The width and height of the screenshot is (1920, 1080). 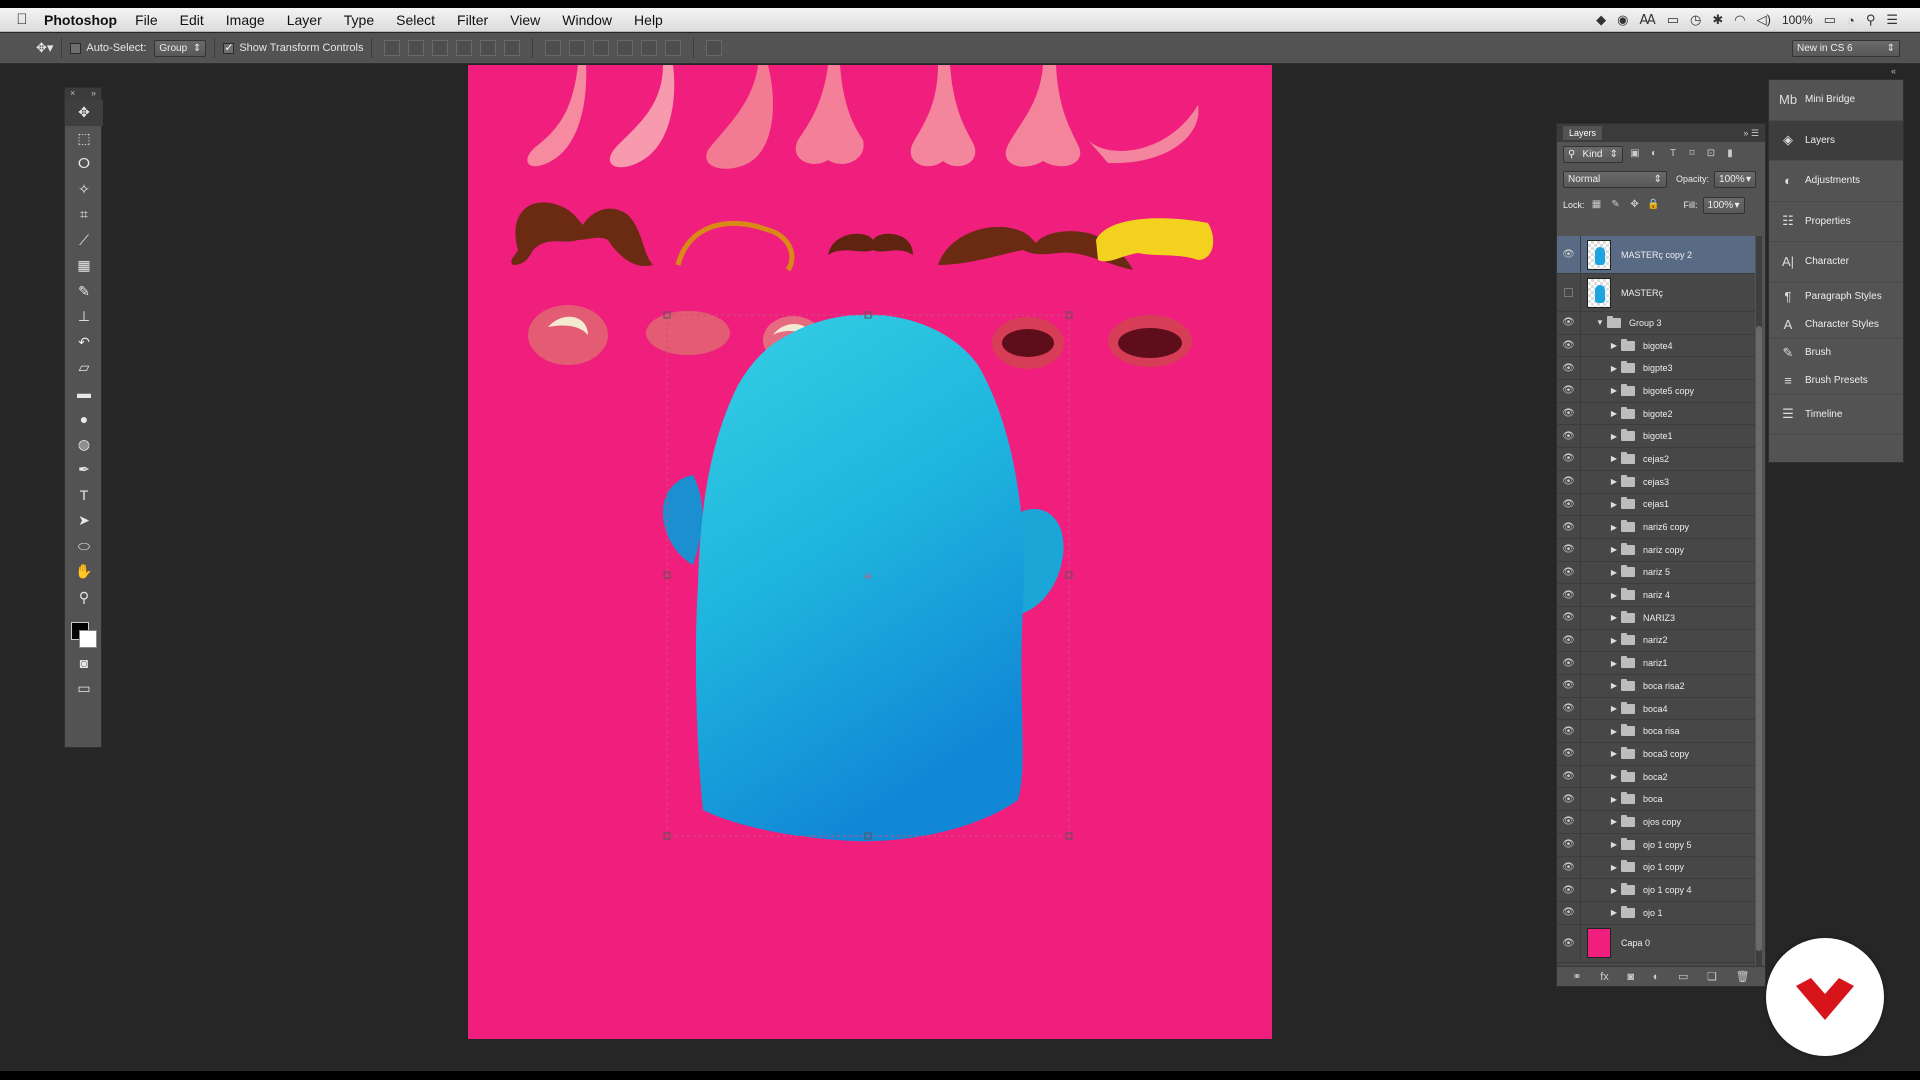 What do you see at coordinates (577, 48) in the screenshot?
I see `distribute-vcenter-icon` at bounding box center [577, 48].